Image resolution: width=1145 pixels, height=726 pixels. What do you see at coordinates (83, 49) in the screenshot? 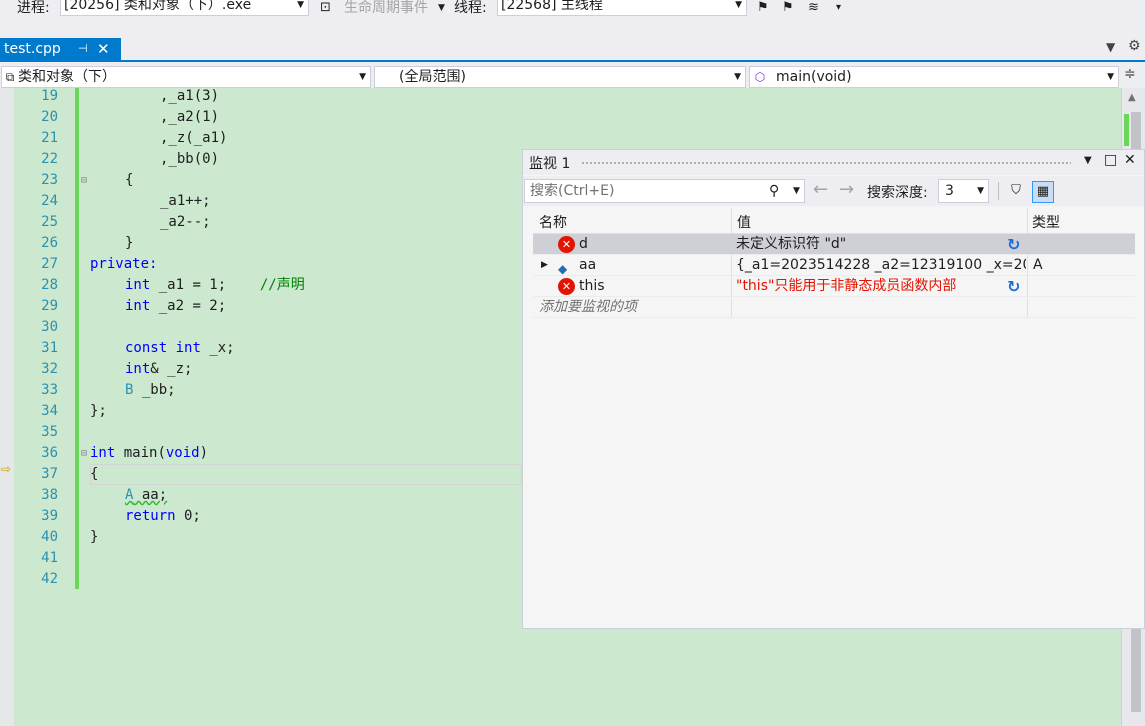
I see `pin-icon: ⊣` at bounding box center [83, 49].